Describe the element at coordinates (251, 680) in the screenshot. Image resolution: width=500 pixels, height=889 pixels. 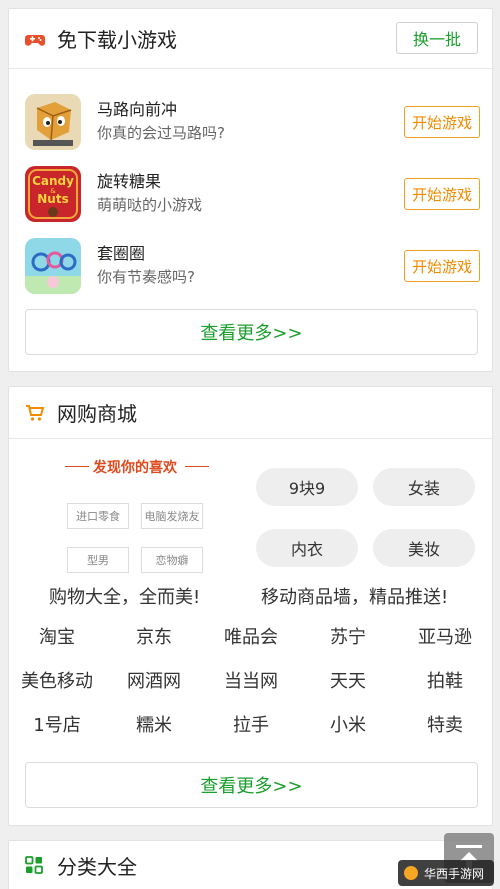
I see `shop-link: 当当网` at that location.